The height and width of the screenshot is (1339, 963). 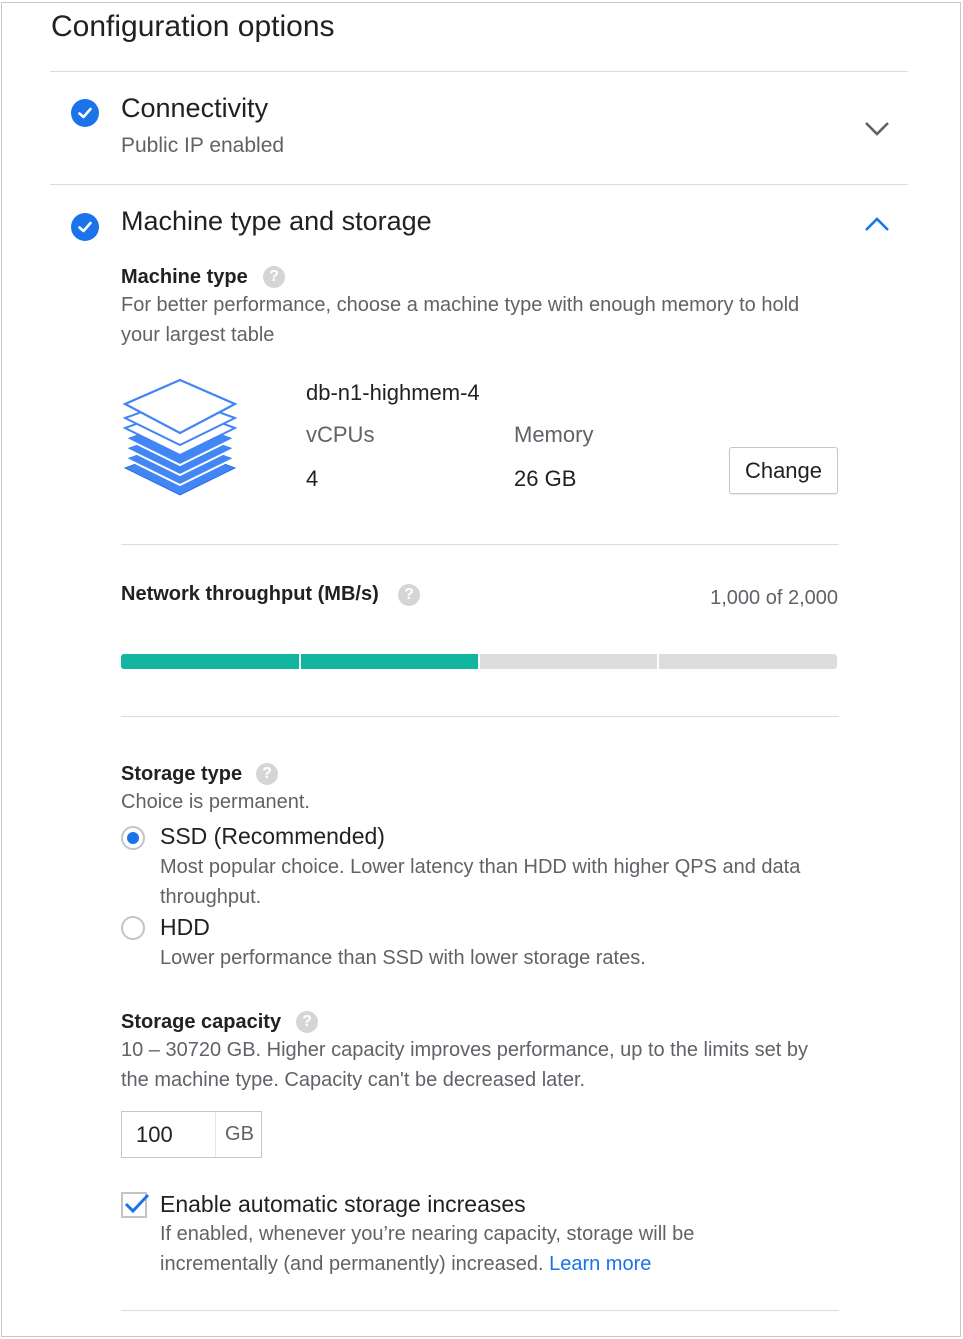 I want to click on chevron-up-icon, so click(x=877, y=226).